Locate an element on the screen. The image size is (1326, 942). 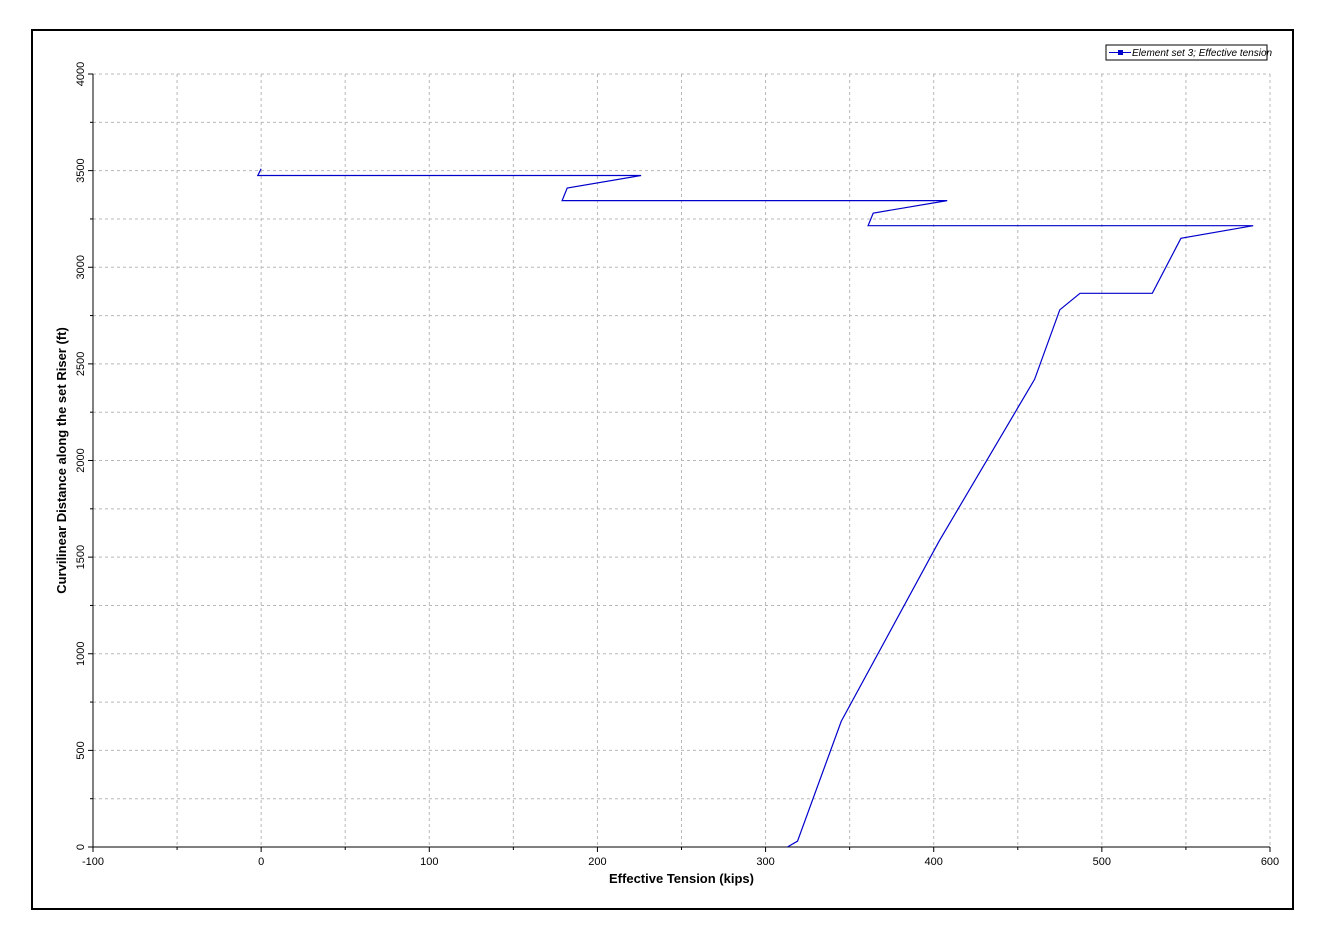
y-tick-label: 2500 is located at coordinates (81, 364).